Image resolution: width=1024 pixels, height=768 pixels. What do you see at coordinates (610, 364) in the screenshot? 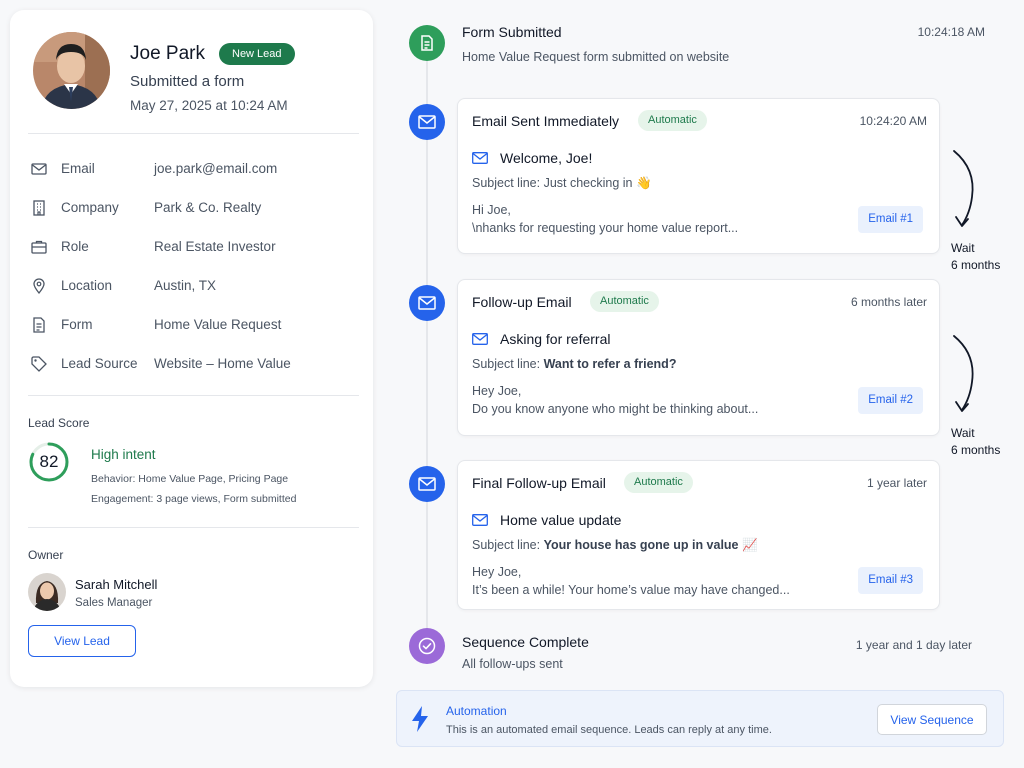
I see `subject-value: Want to refer a friend?` at bounding box center [610, 364].